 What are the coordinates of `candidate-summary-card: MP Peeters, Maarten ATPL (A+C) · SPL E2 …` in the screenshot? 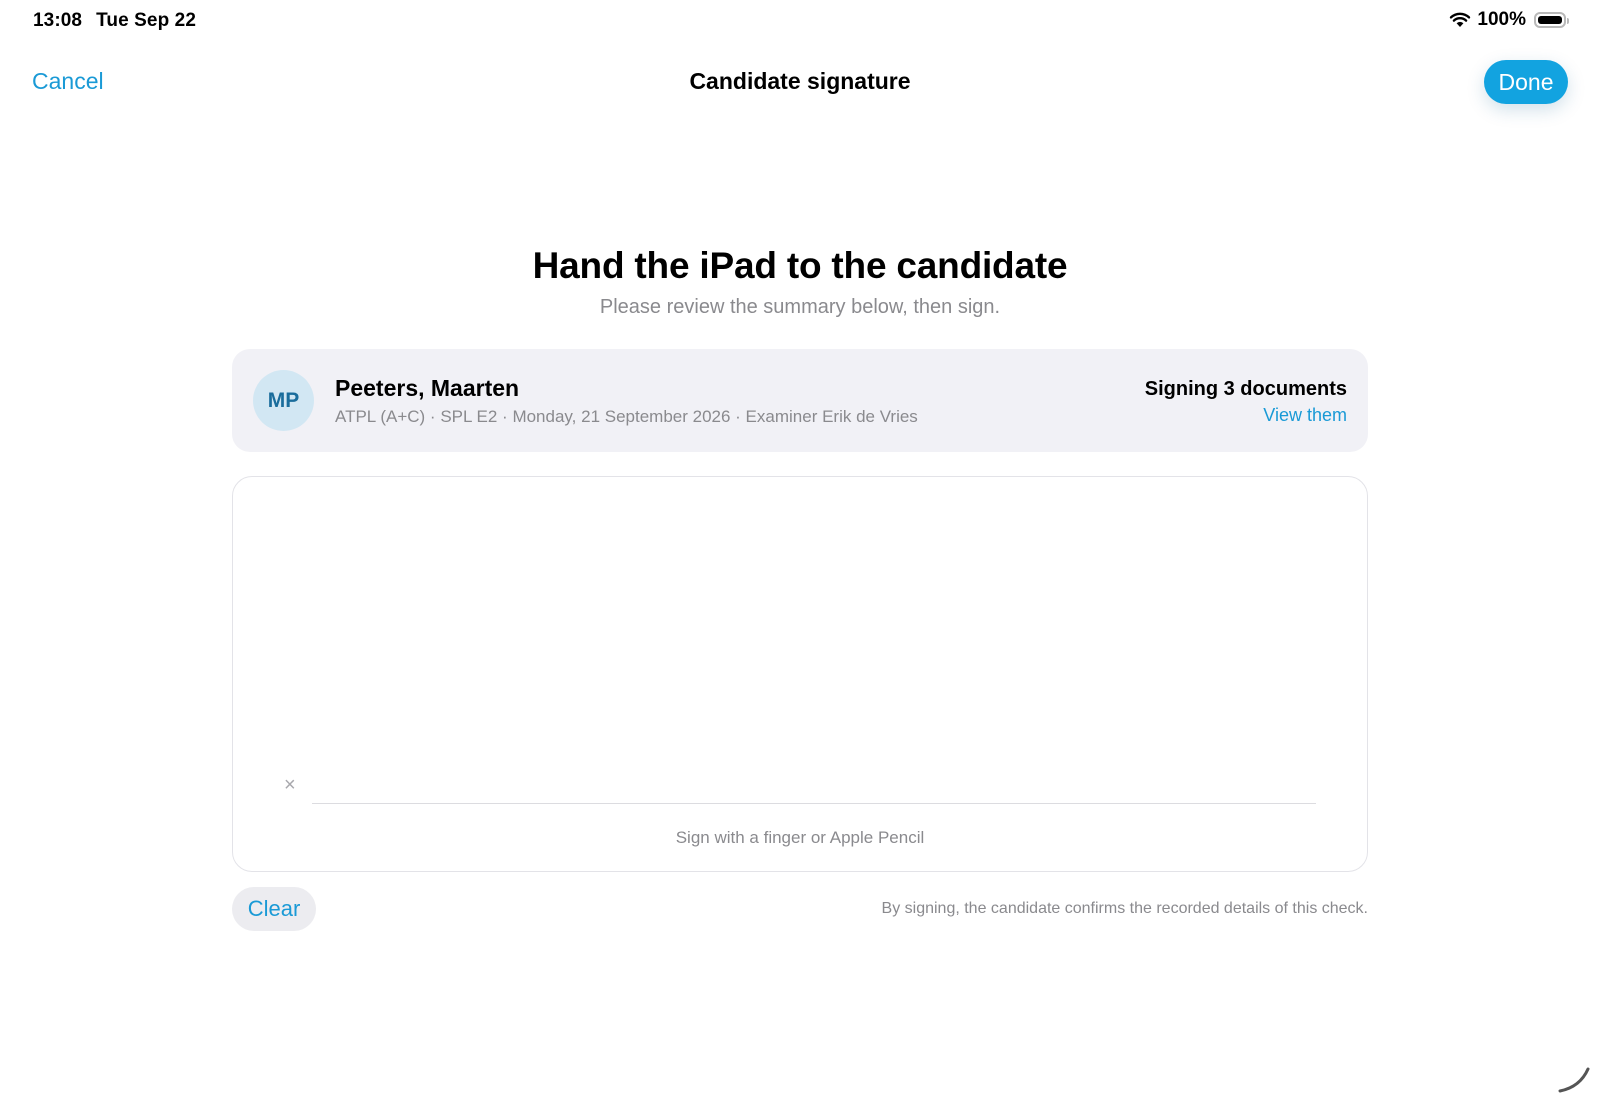 It's located at (800, 400).